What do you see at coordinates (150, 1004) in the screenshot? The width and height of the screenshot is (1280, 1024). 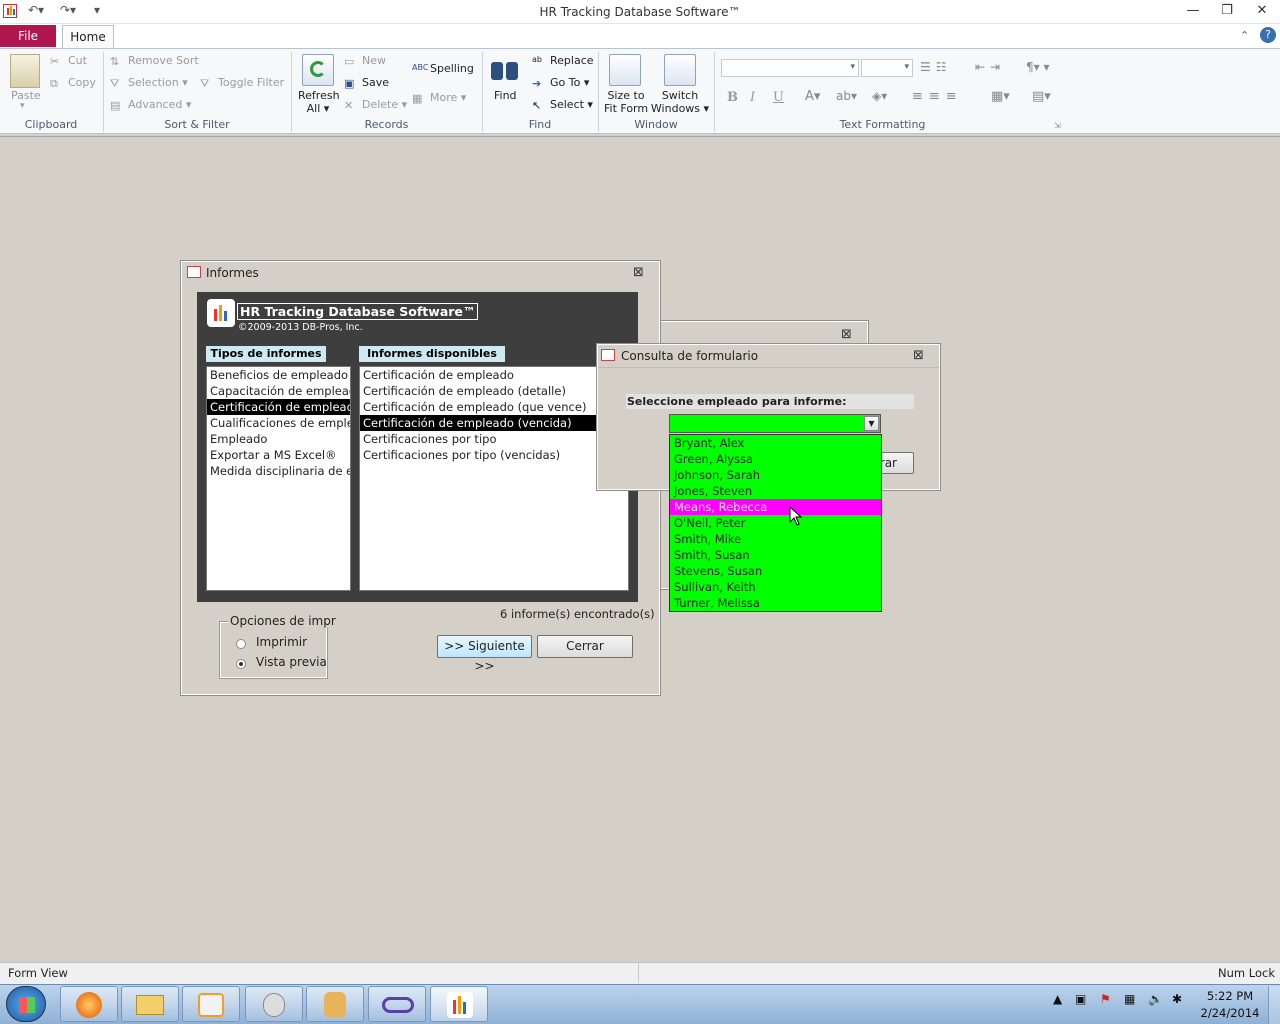 I see `explorer-taskbar-button` at bounding box center [150, 1004].